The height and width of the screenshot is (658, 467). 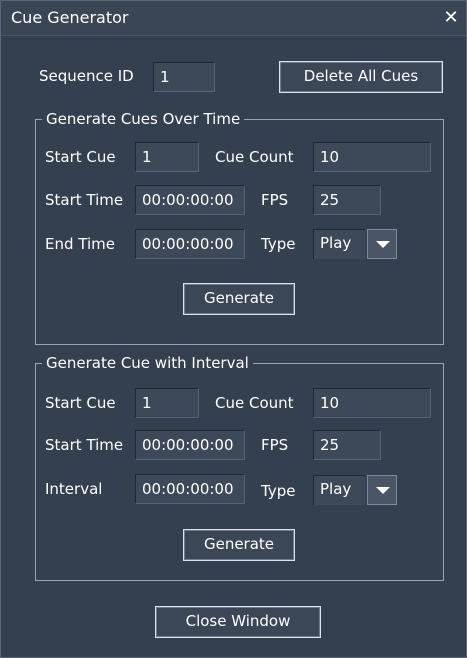 What do you see at coordinates (86, 76) in the screenshot?
I see `sequence-id-label: Sequence ID` at bounding box center [86, 76].